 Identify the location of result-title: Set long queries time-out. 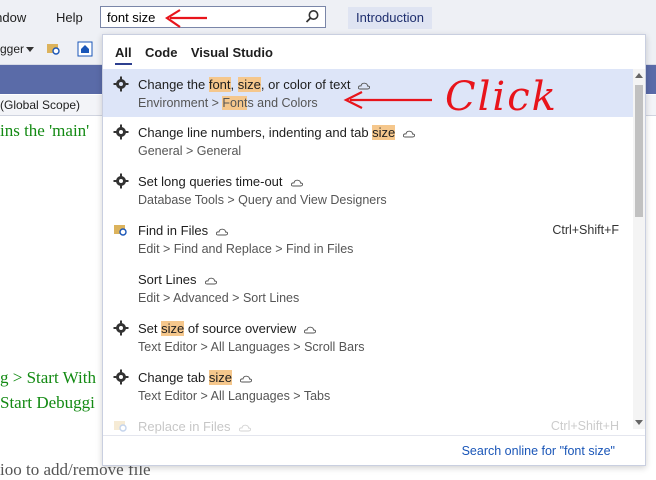
(220, 181).